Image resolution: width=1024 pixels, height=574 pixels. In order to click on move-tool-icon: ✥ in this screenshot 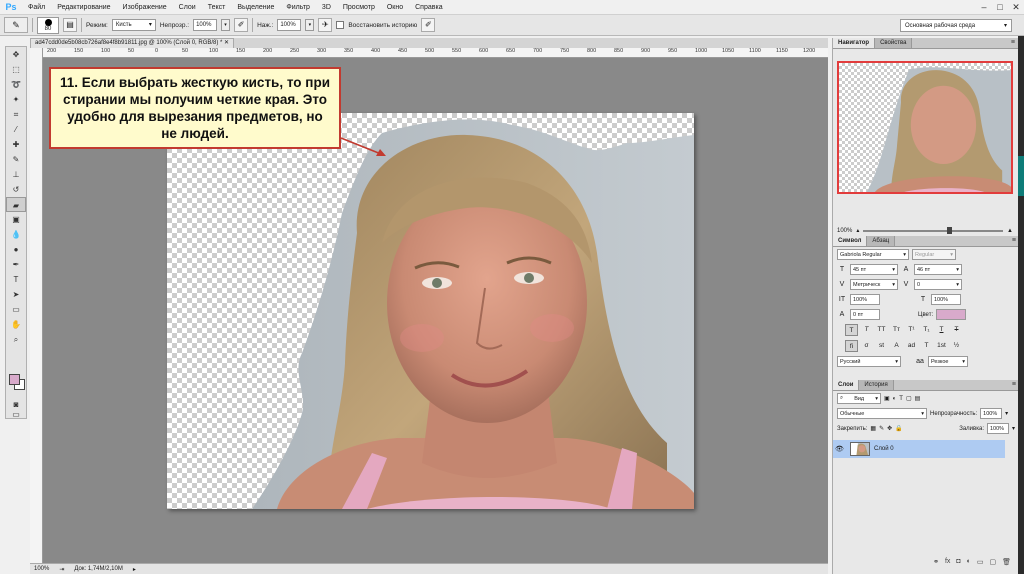, I will do `click(16, 54)`.